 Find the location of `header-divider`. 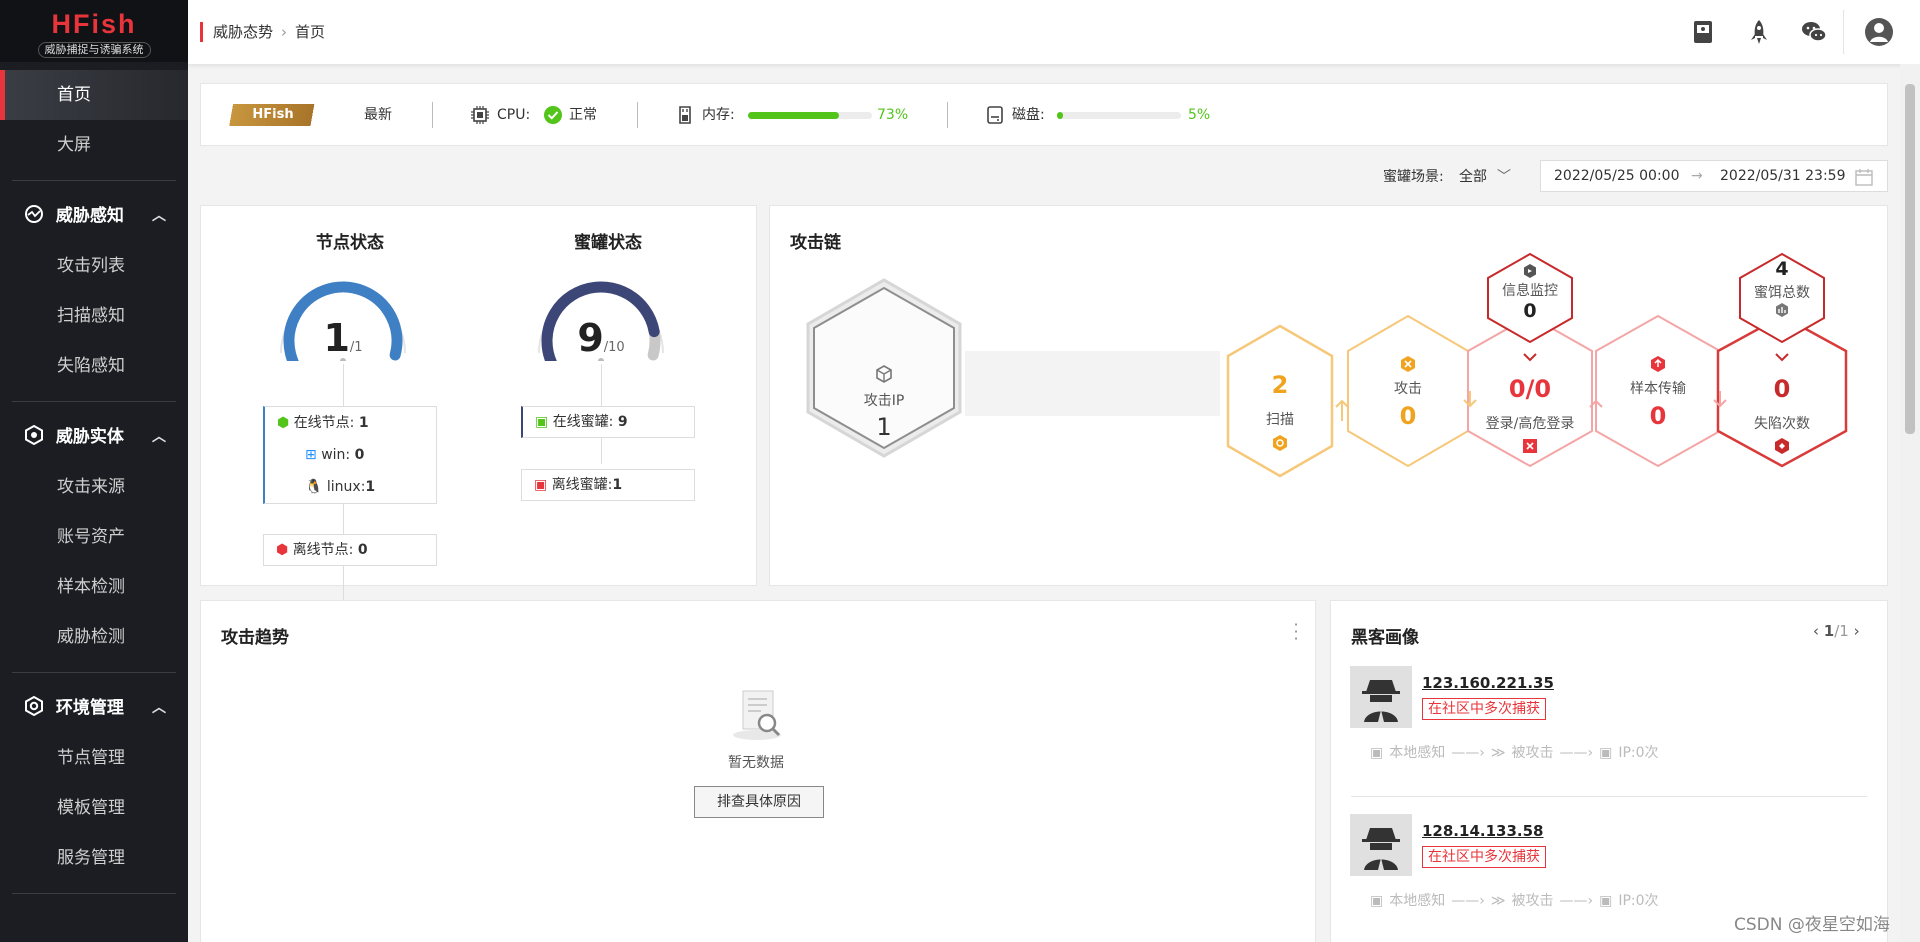

header-divider is located at coordinates (1843, 32).